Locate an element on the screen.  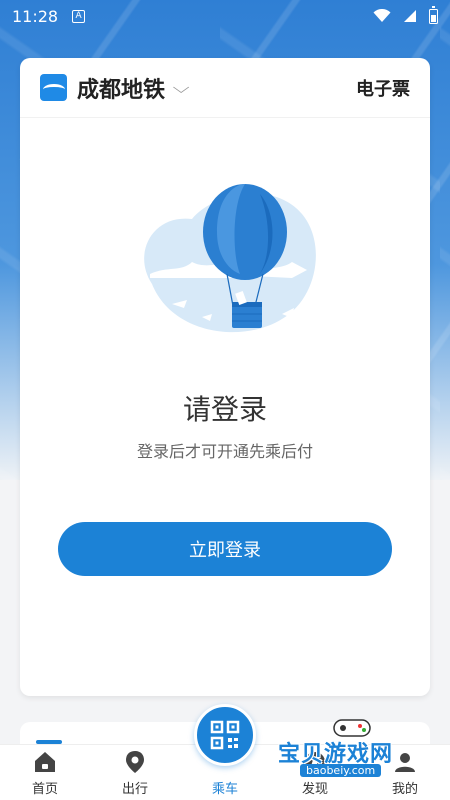
home-icon is located at coordinates (45, 762).